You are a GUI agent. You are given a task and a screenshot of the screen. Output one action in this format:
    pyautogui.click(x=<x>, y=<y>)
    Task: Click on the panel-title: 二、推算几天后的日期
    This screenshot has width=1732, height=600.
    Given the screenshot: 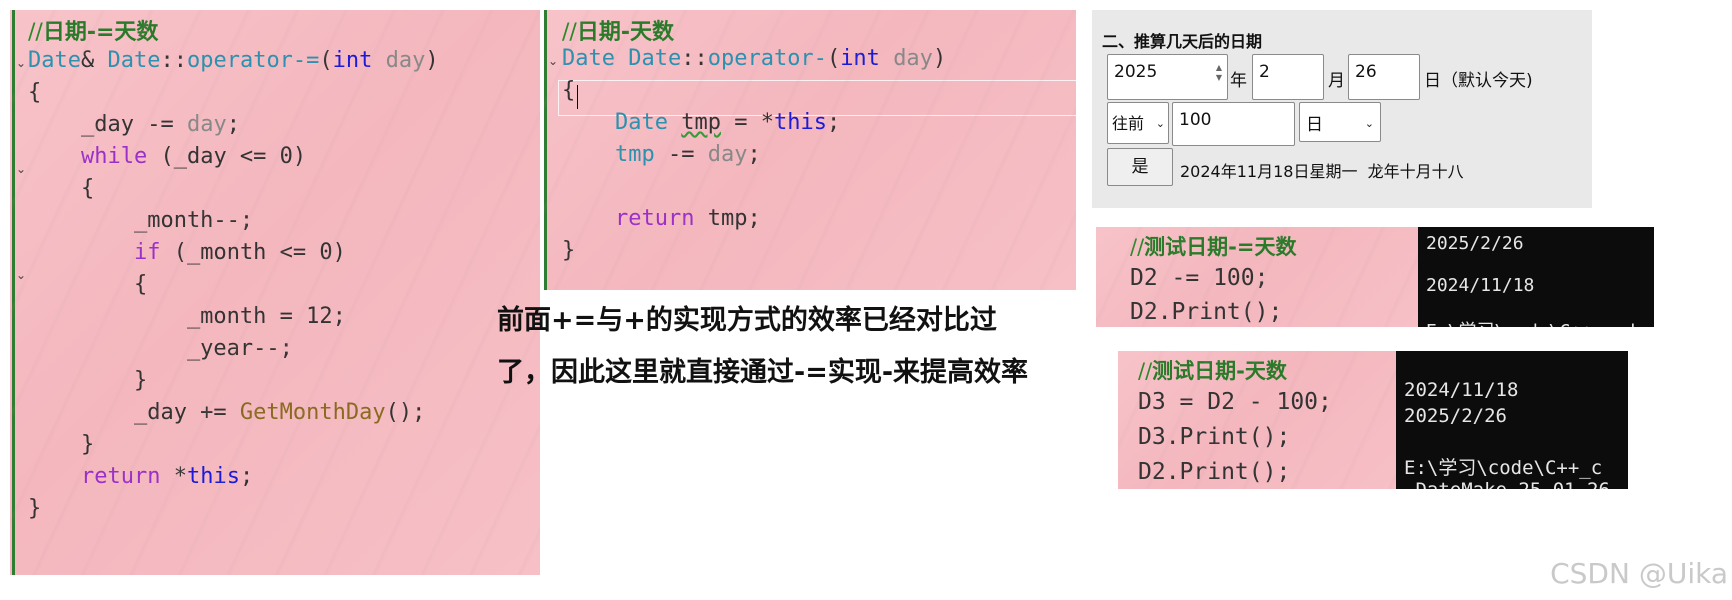 What is the action you would take?
    pyautogui.click(x=1182, y=41)
    